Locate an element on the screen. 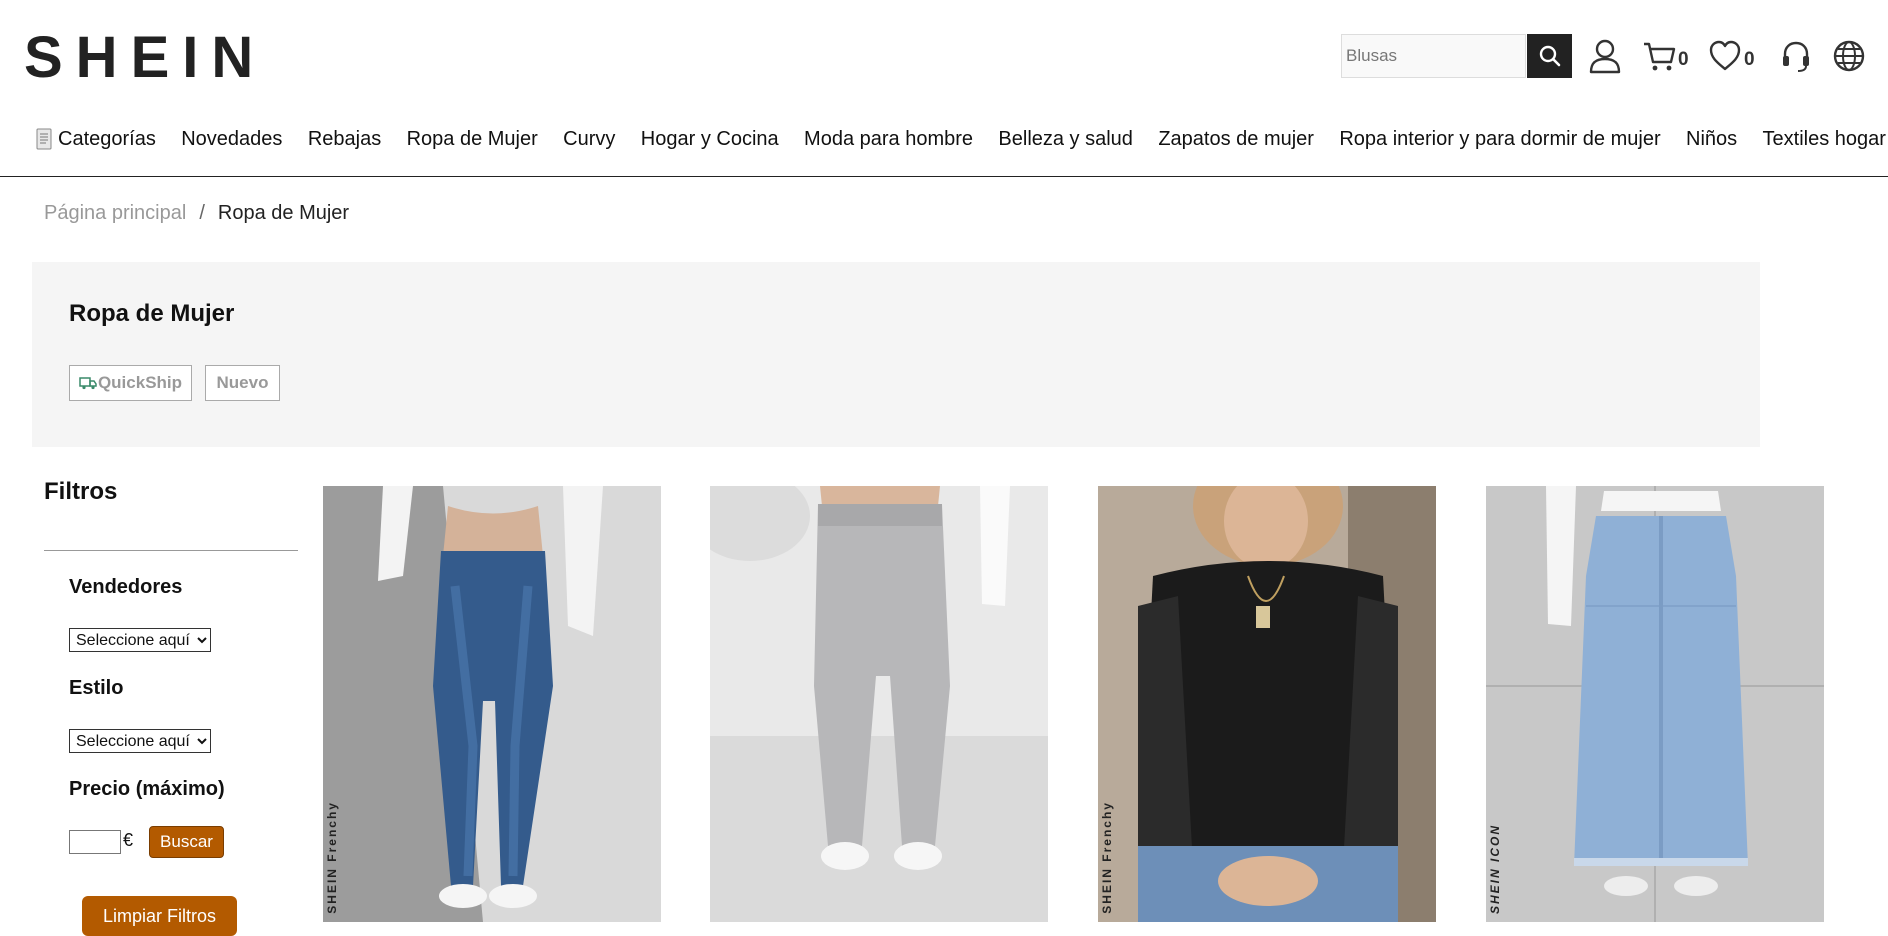 This screenshot has height=936, width=1888. nav-item-moda-hombre: Moda para hombre is located at coordinates (888, 139).